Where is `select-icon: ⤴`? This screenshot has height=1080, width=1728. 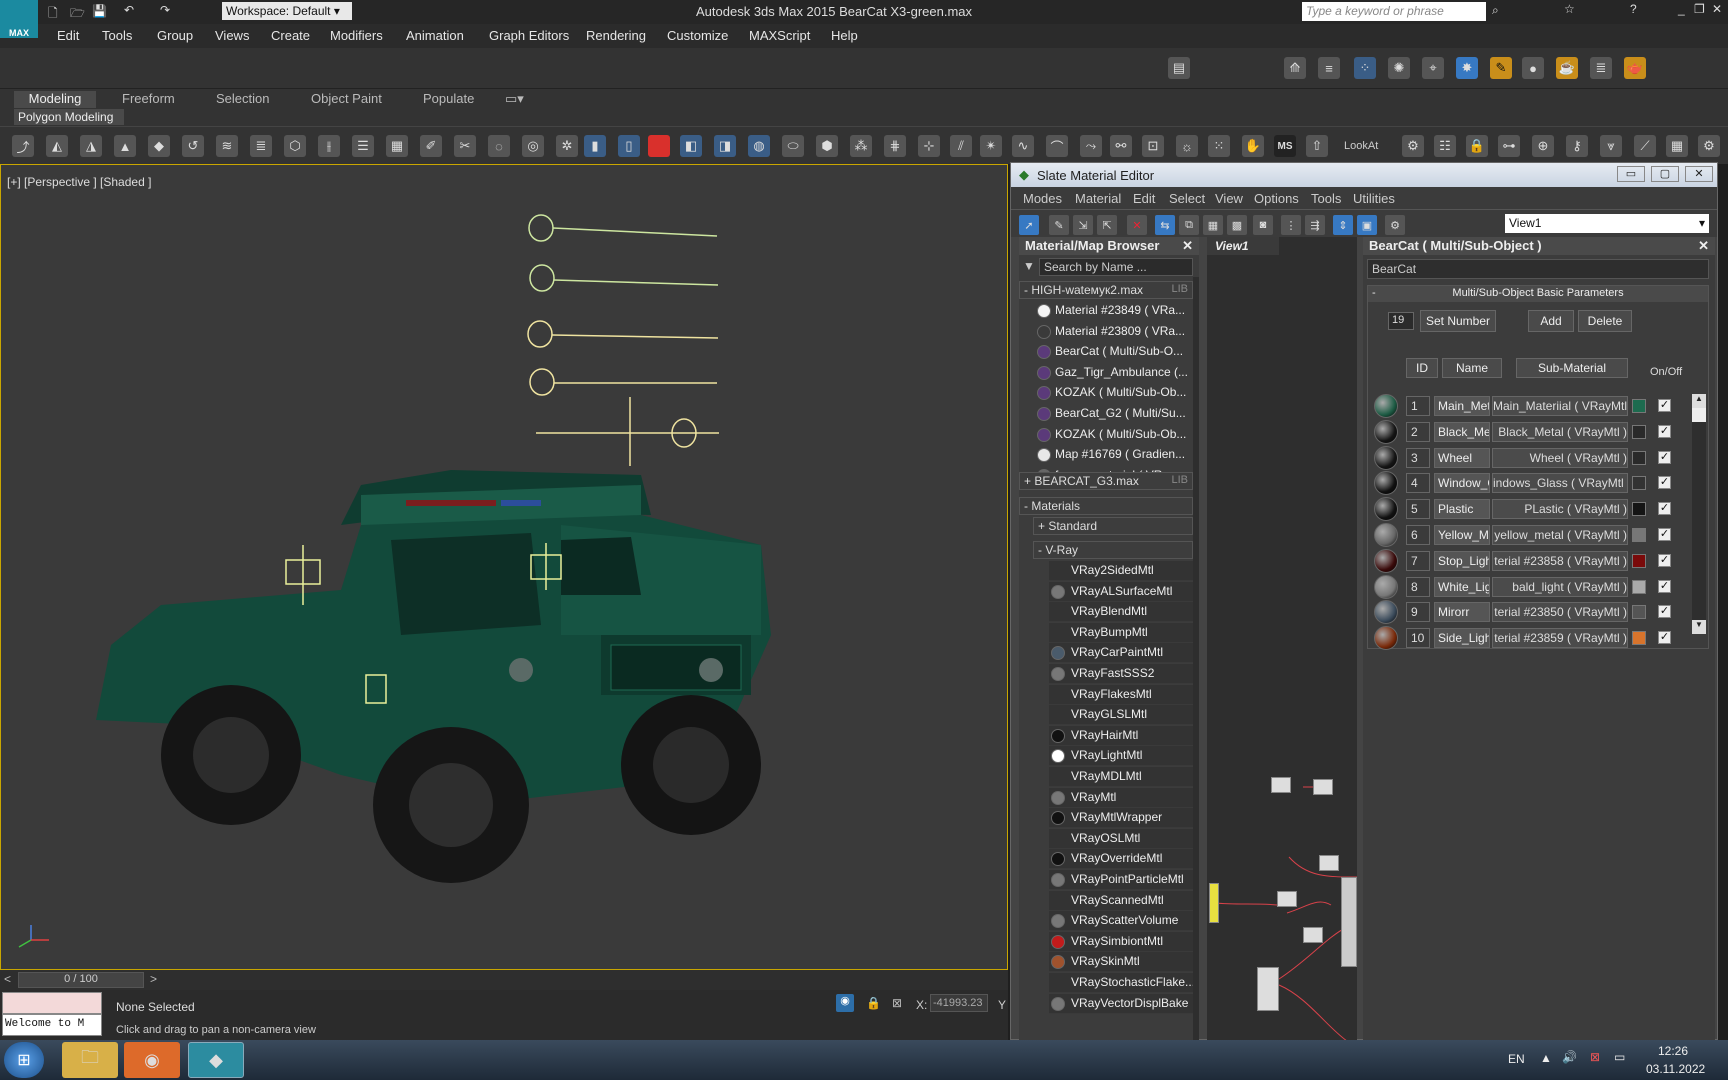 select-icon: ⤴ is located at coordinates (23, 146).